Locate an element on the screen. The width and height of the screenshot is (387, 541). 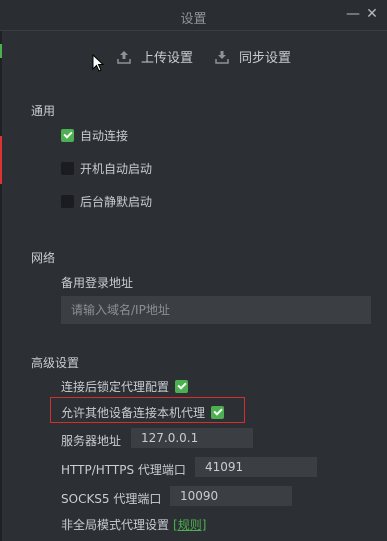
rules-link: [规则] is located at coordinates (189, 525).